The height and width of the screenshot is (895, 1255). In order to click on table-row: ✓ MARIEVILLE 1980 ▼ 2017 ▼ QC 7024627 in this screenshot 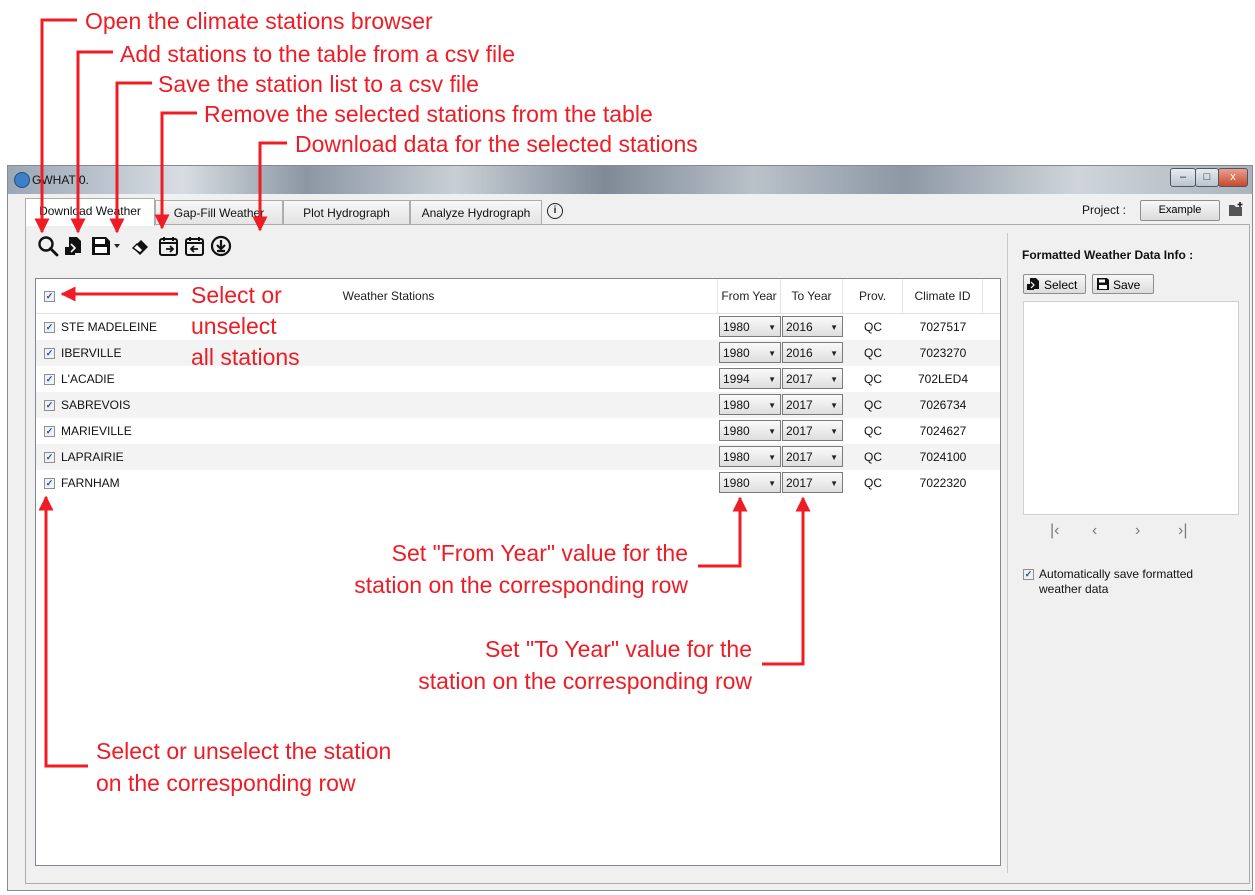, I will do `click(518, 431)`.